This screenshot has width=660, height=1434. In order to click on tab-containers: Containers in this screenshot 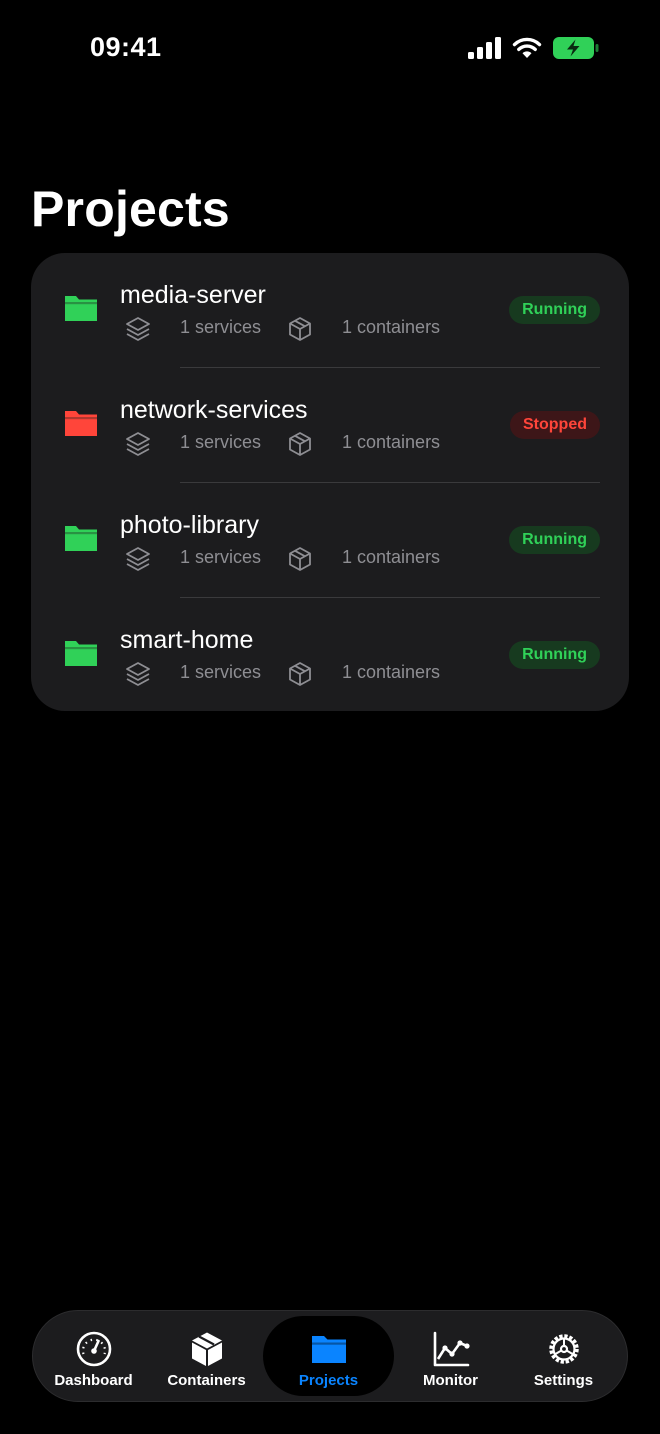, I will do `click(206, 1356)`.